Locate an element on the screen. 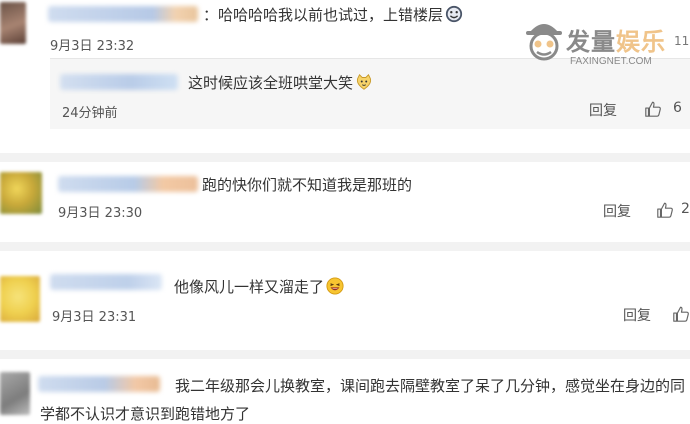 The height and width of the screenshot is (424, 690). cat-emoji-icon is located at coordinates (364, 82).